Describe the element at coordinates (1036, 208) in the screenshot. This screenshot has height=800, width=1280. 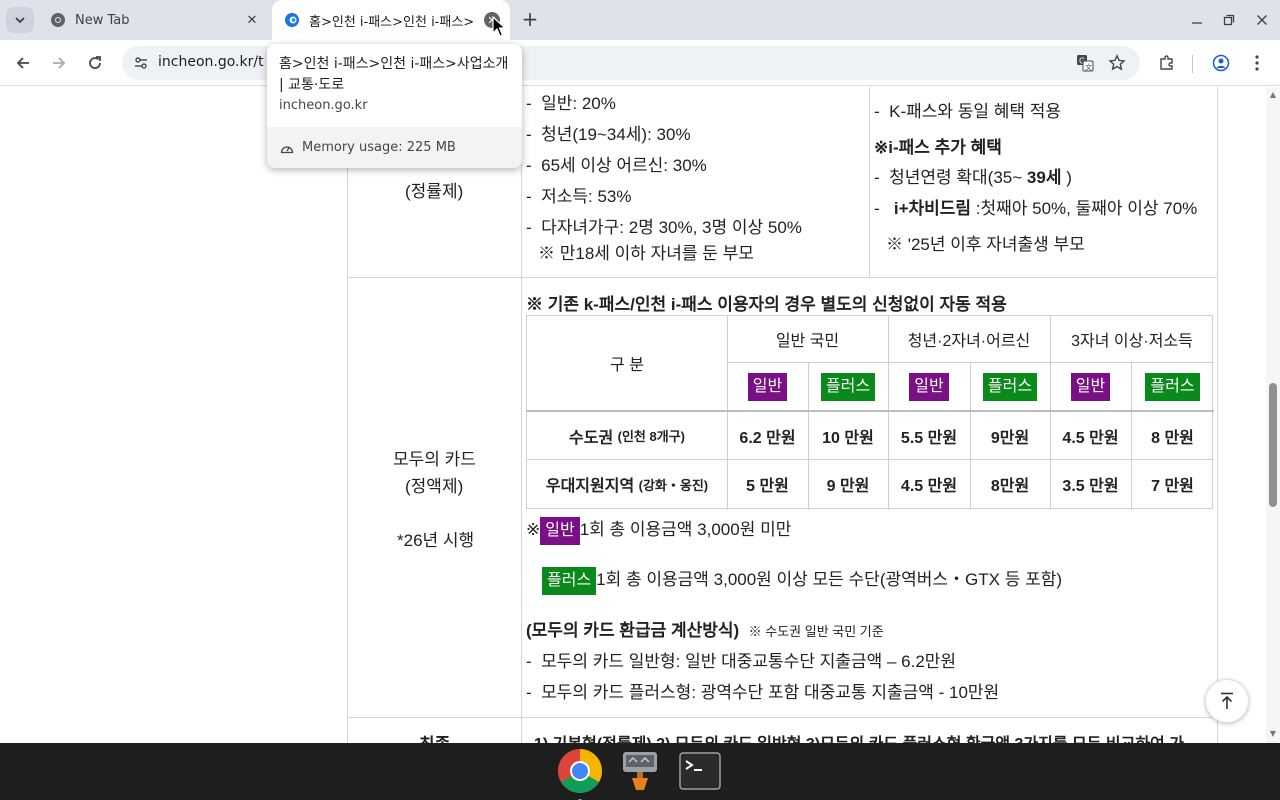
I see `benefit-item: - i+차비드림 :첫째아 50%, 둘째아 이상 70%` at that location.